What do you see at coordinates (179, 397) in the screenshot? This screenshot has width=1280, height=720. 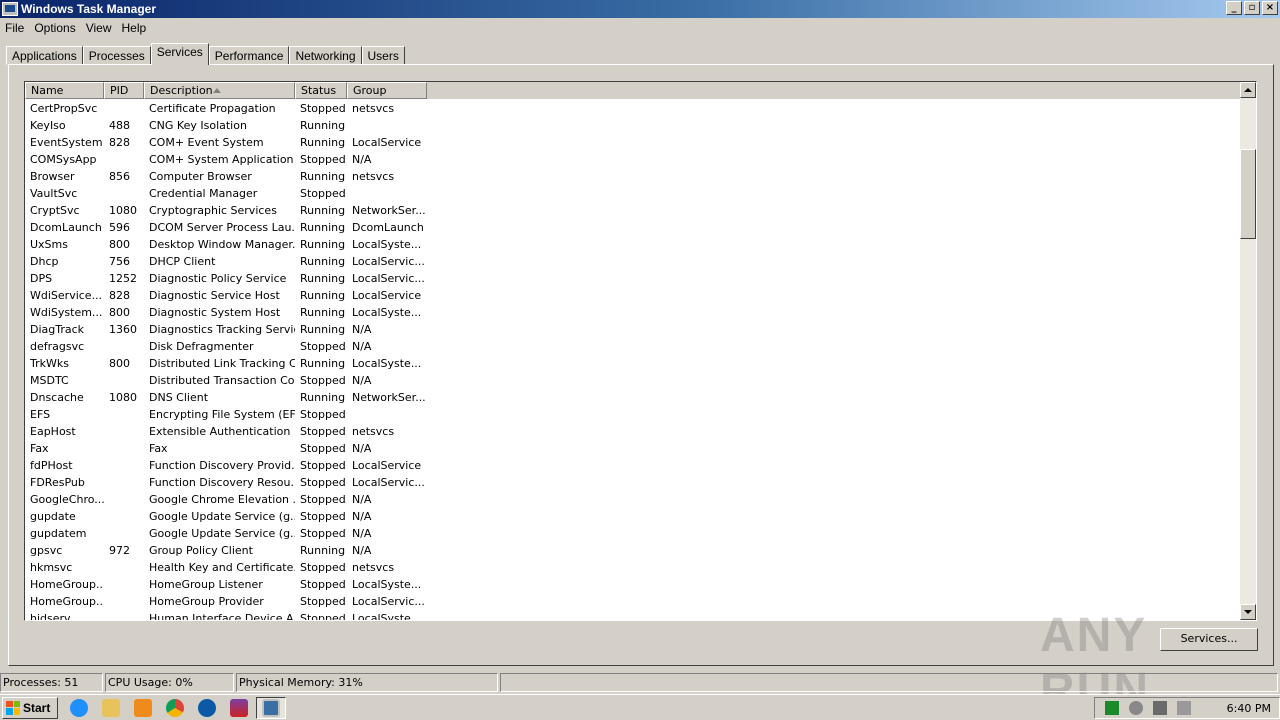 I see `cell-description: DNS Client` at bounding box center [179, 397].